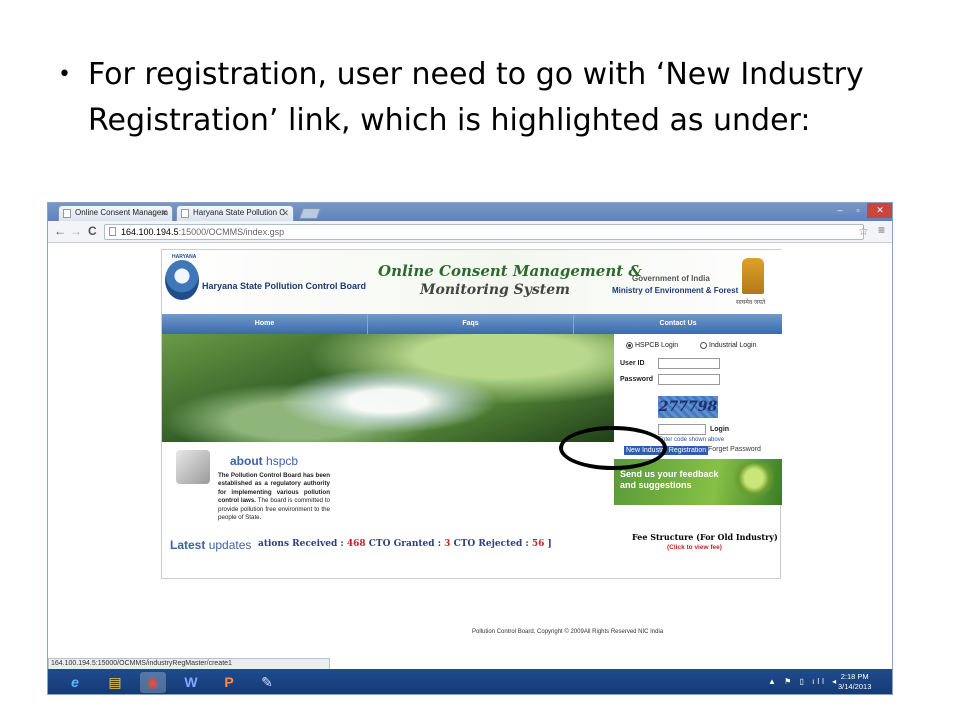  Describe the element at coordinates (239, 212) in the screenshot. I see `tab-label: Haryana State Pollution C` at that location.